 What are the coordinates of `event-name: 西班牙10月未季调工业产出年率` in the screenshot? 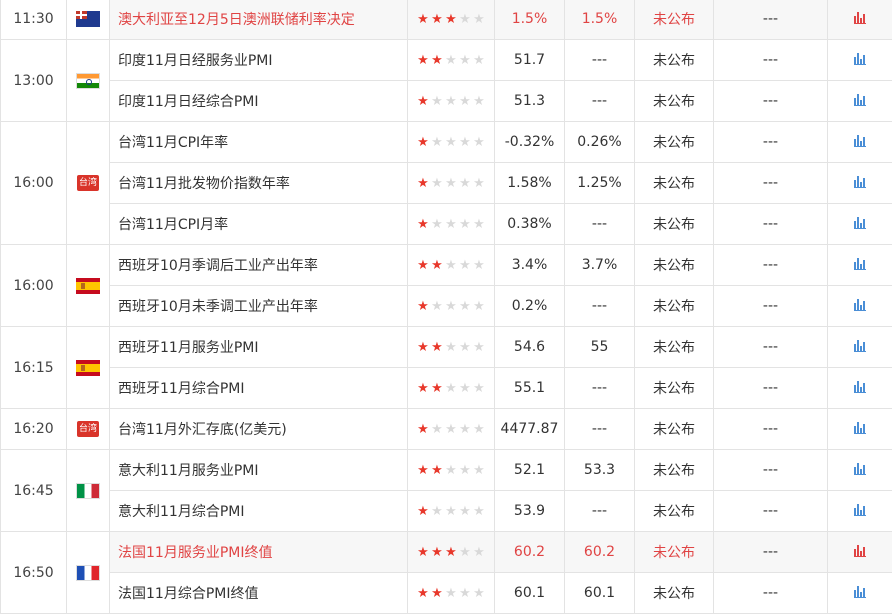 It's located at (258, 306).